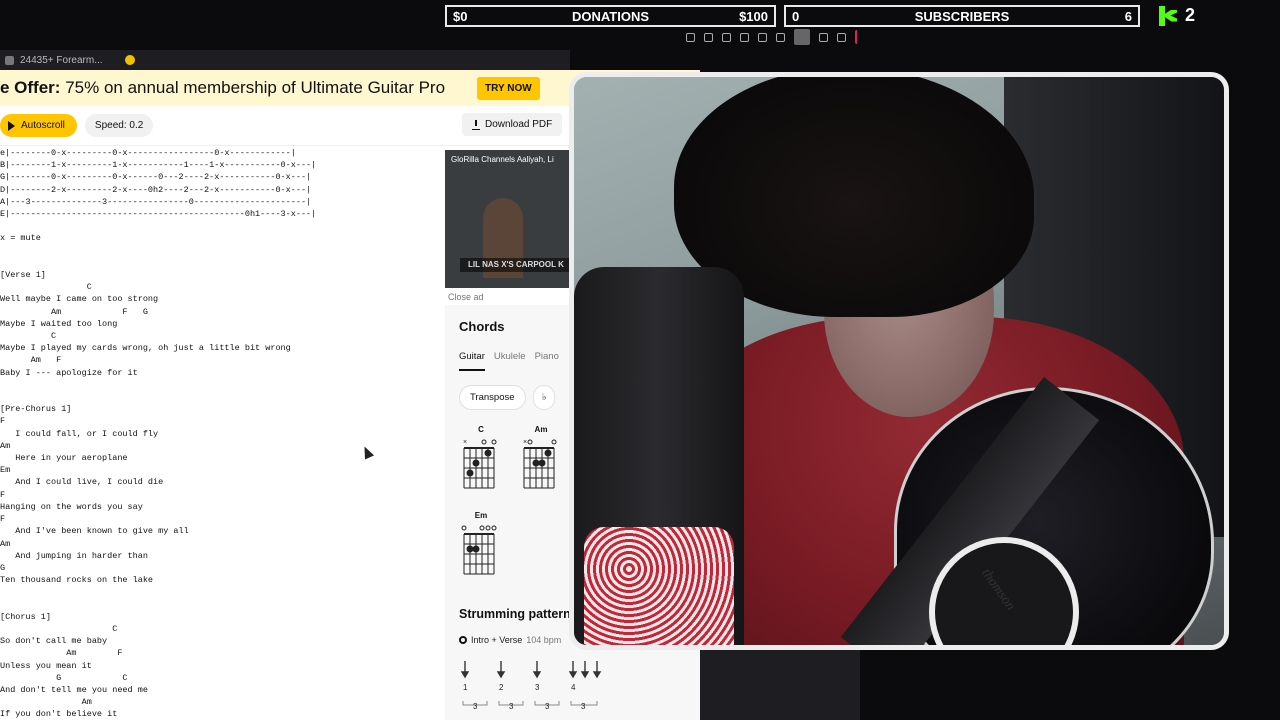 This screenshot has width=1280, height=720. Describe the element at coordinates (482, 326) in the screenshot. I see `chords-title: Chords` at that location.